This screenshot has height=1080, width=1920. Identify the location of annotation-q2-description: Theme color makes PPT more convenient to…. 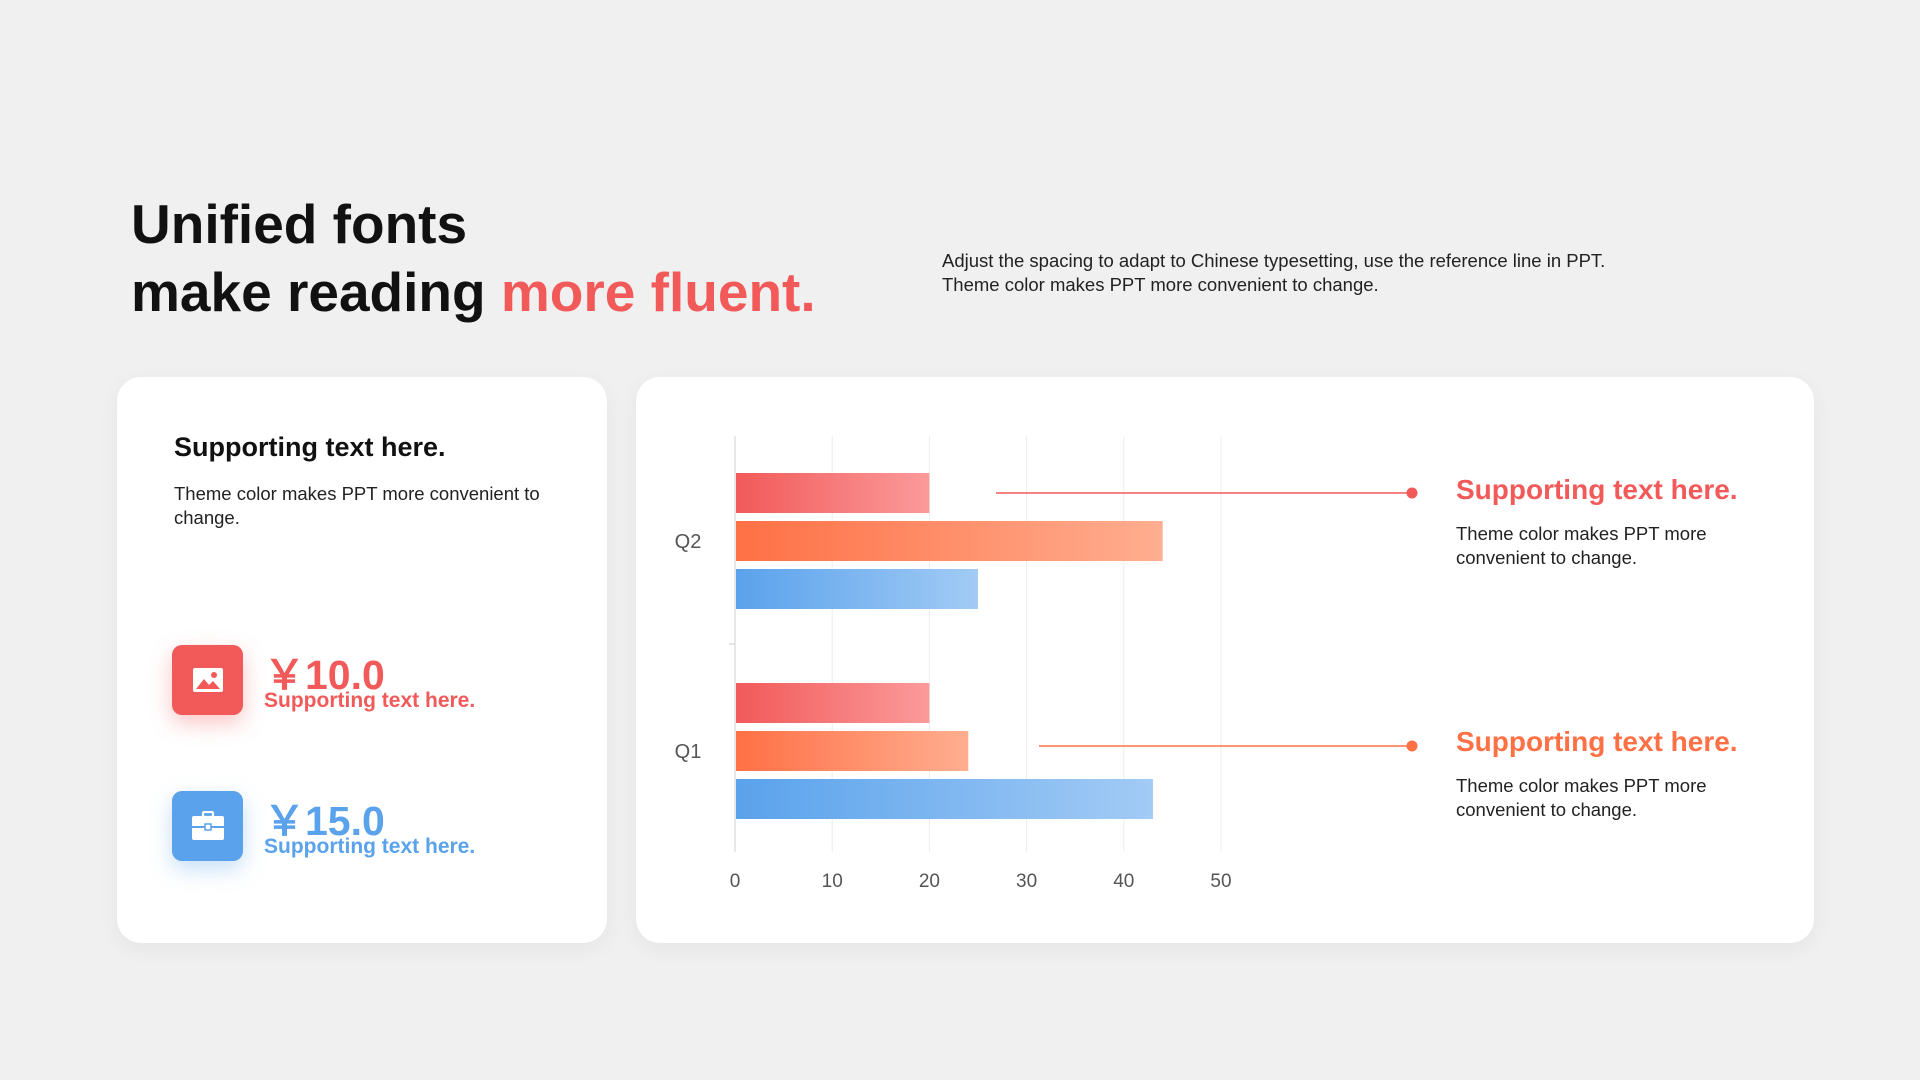
(1581, 545).